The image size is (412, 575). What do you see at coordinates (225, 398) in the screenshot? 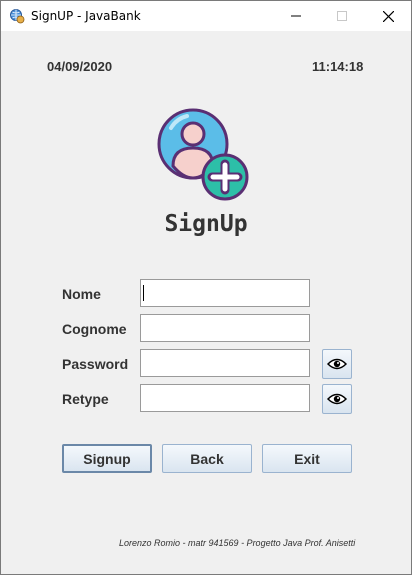
I see `retype-input` at bounding box center [225, 398].